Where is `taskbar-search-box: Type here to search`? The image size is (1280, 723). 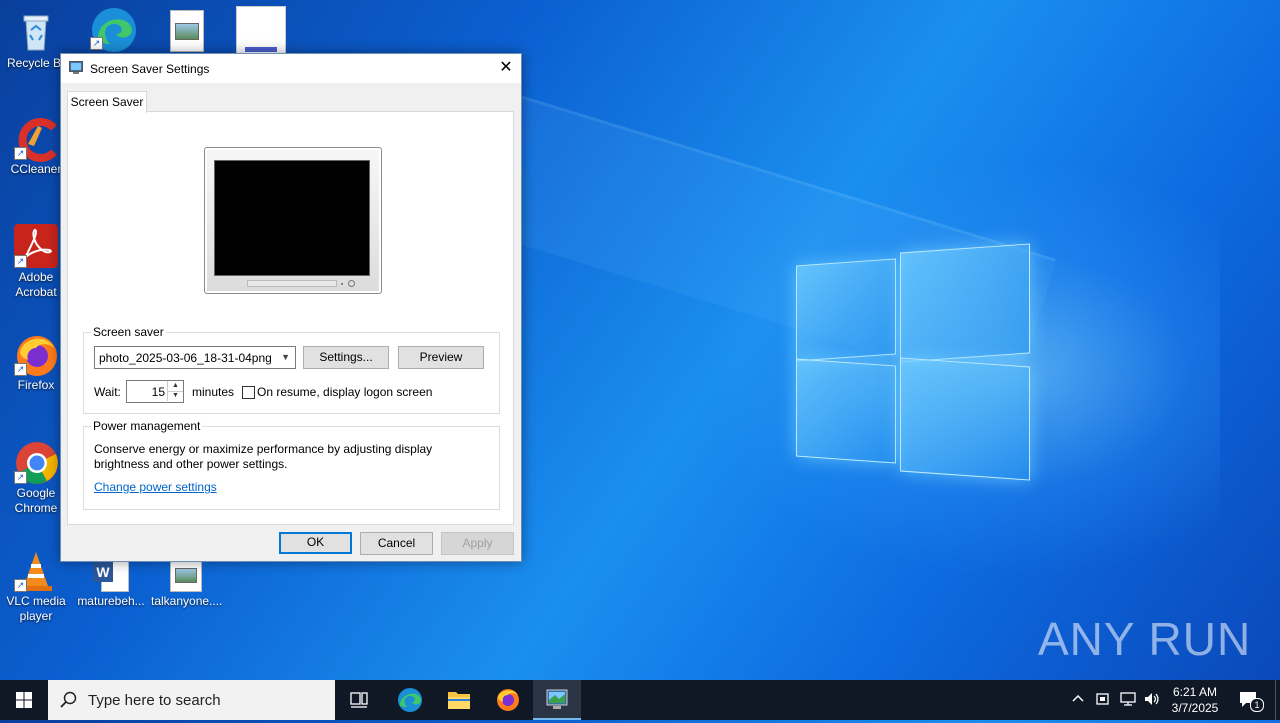
taskbar-search-box: Type here to search is located at coordinates (191, 700).